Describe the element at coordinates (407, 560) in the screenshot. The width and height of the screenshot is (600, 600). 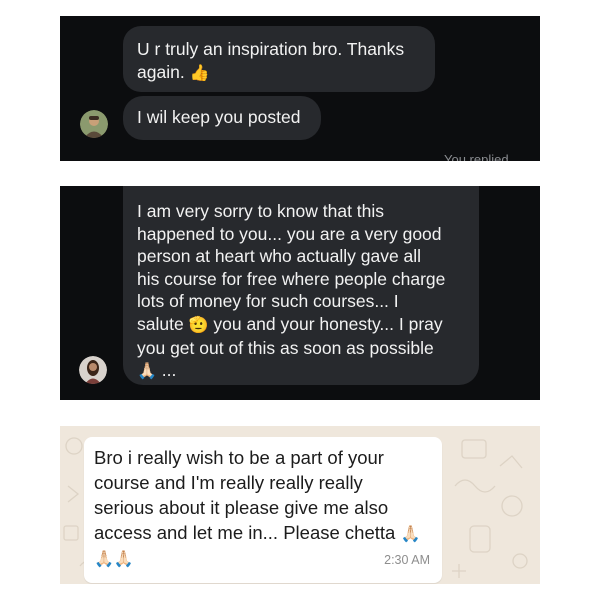
I see `message-timestamp: 2:30 AM` at that location.